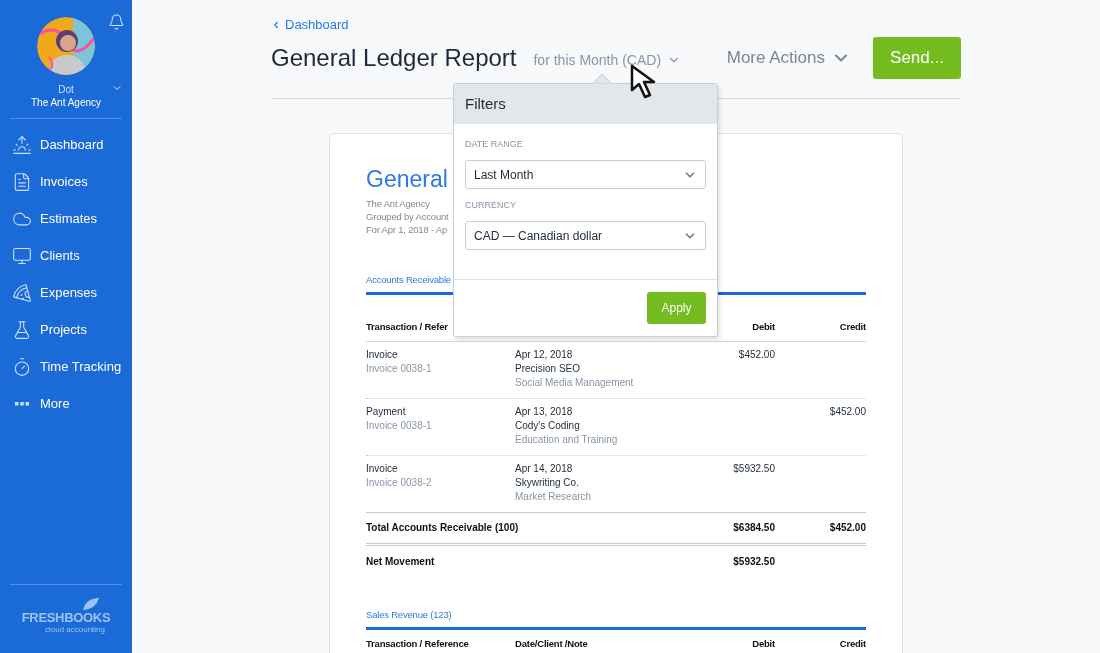 The image size is (1100, 653). Describe the element at coordinates (22, 329) in the screenshot. I see `flask-icon` at that location.